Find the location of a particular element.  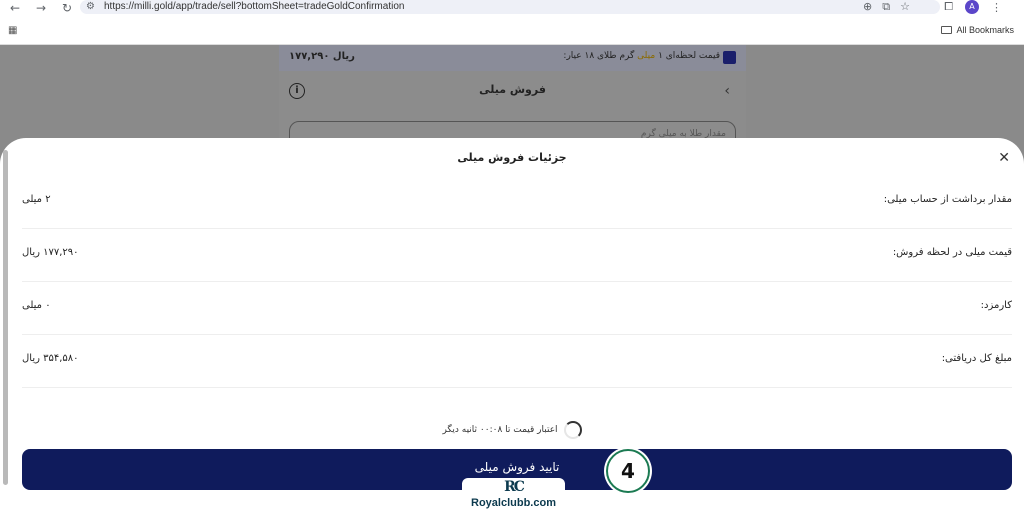

row-value: ۲ میلی is located at coordinates (36, 199).